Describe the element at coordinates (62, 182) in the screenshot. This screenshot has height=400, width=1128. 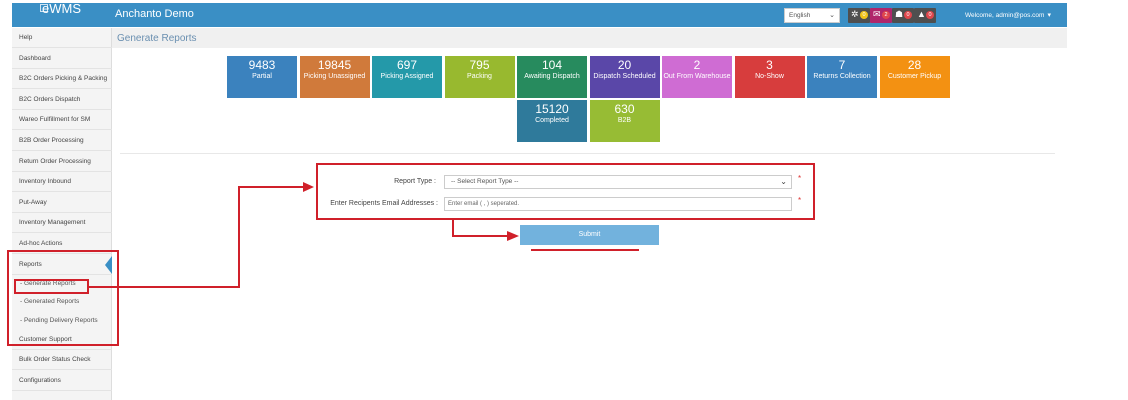
I see `sidebar-item: Inventory Inbound` at that location.